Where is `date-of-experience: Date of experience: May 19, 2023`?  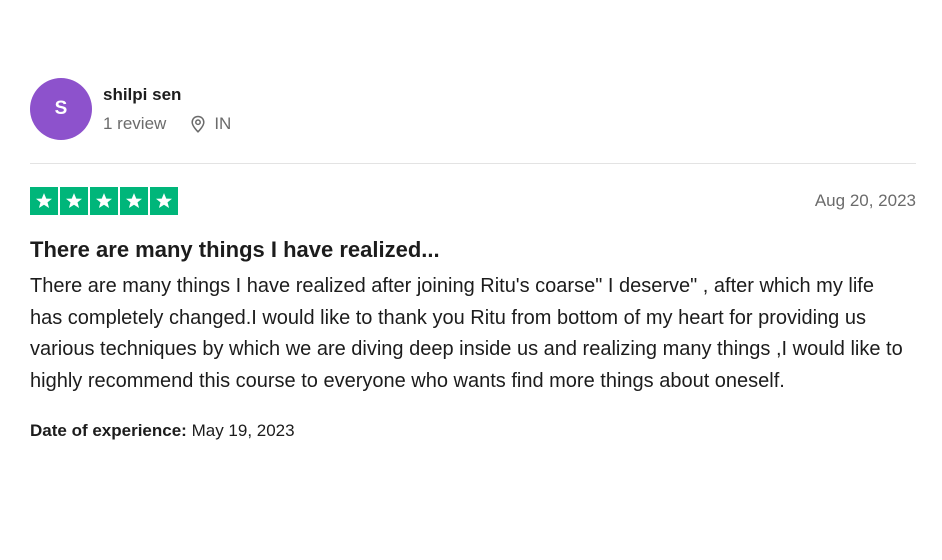 date-of-experience: Date of experience: May 19, 2023 is located at coordinates (473, 431).